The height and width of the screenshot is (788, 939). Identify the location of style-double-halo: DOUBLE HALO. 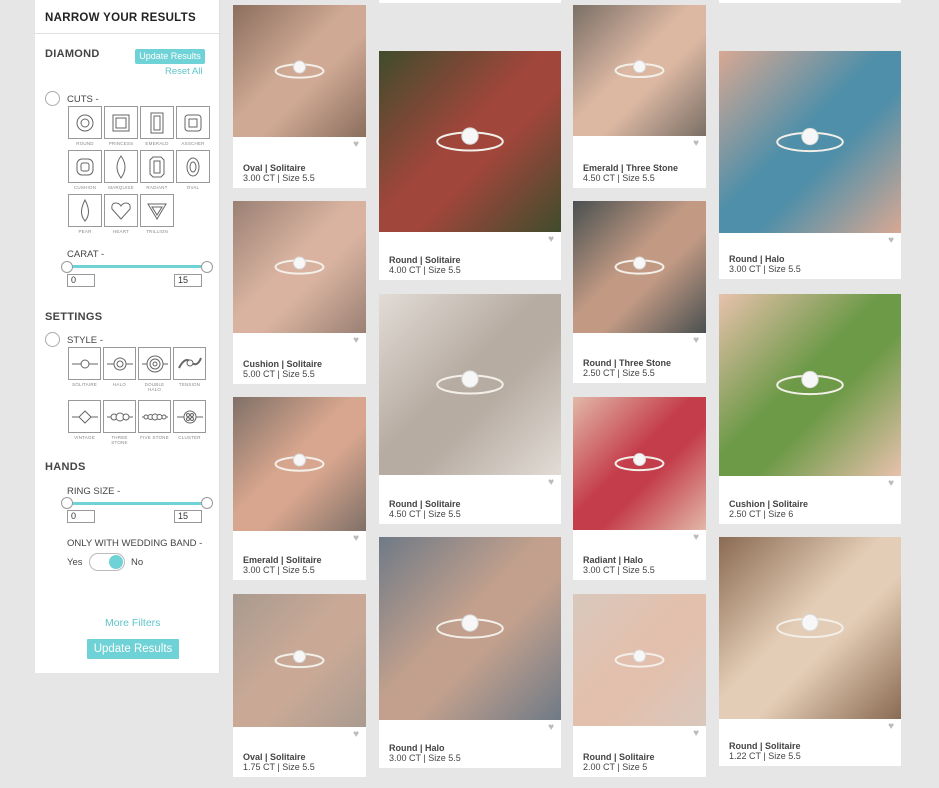
(154, 372).